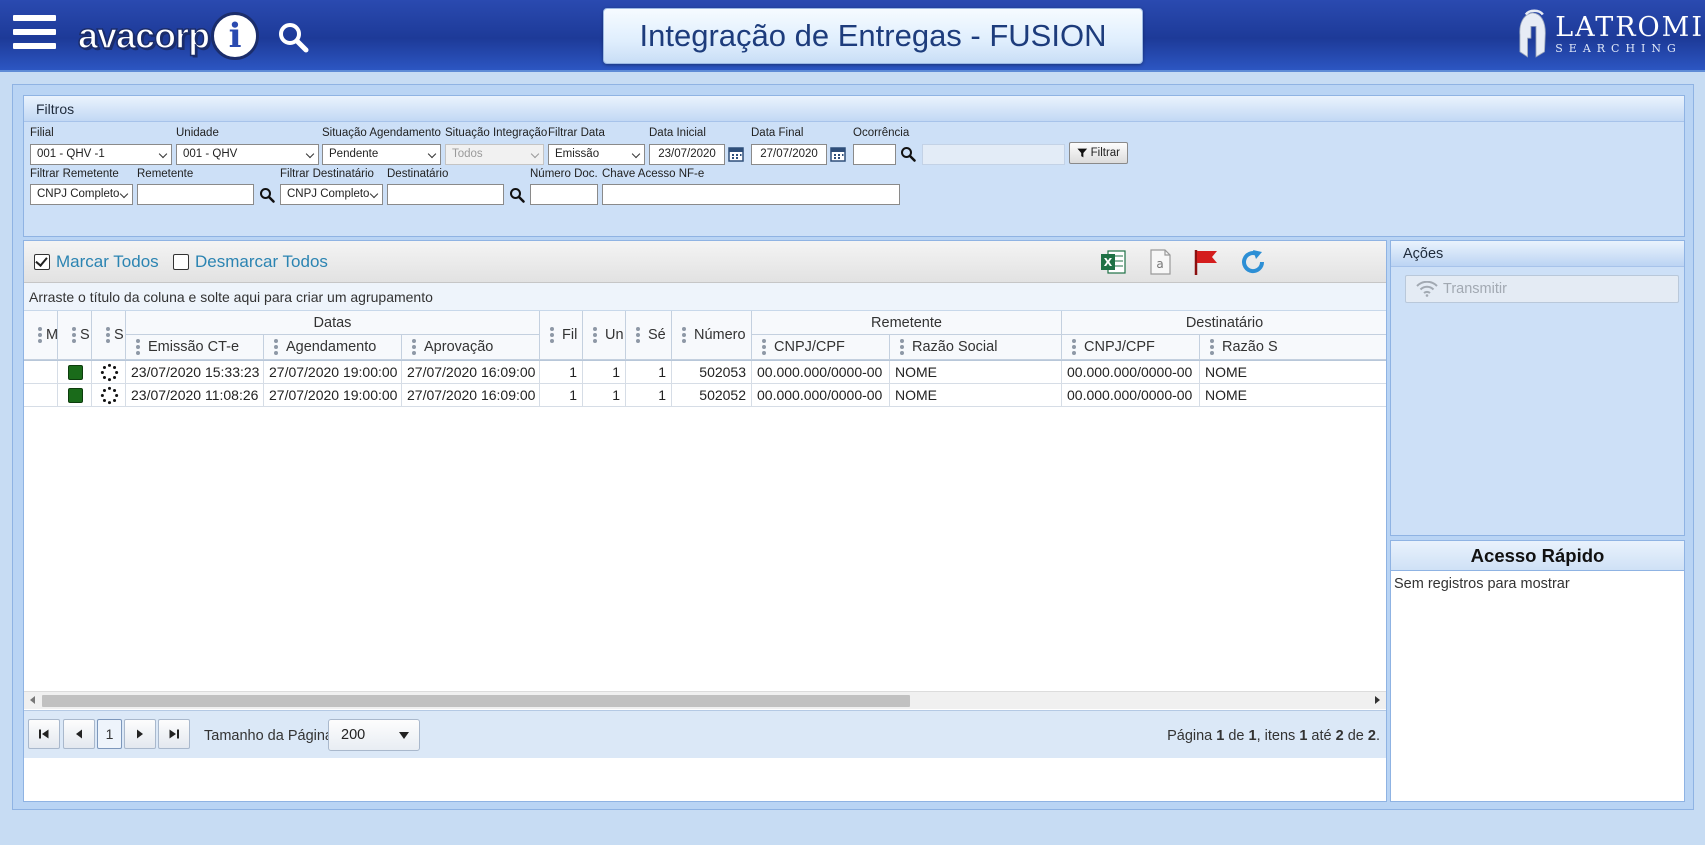  I want to click on bottom-bar, so click(852, 828).